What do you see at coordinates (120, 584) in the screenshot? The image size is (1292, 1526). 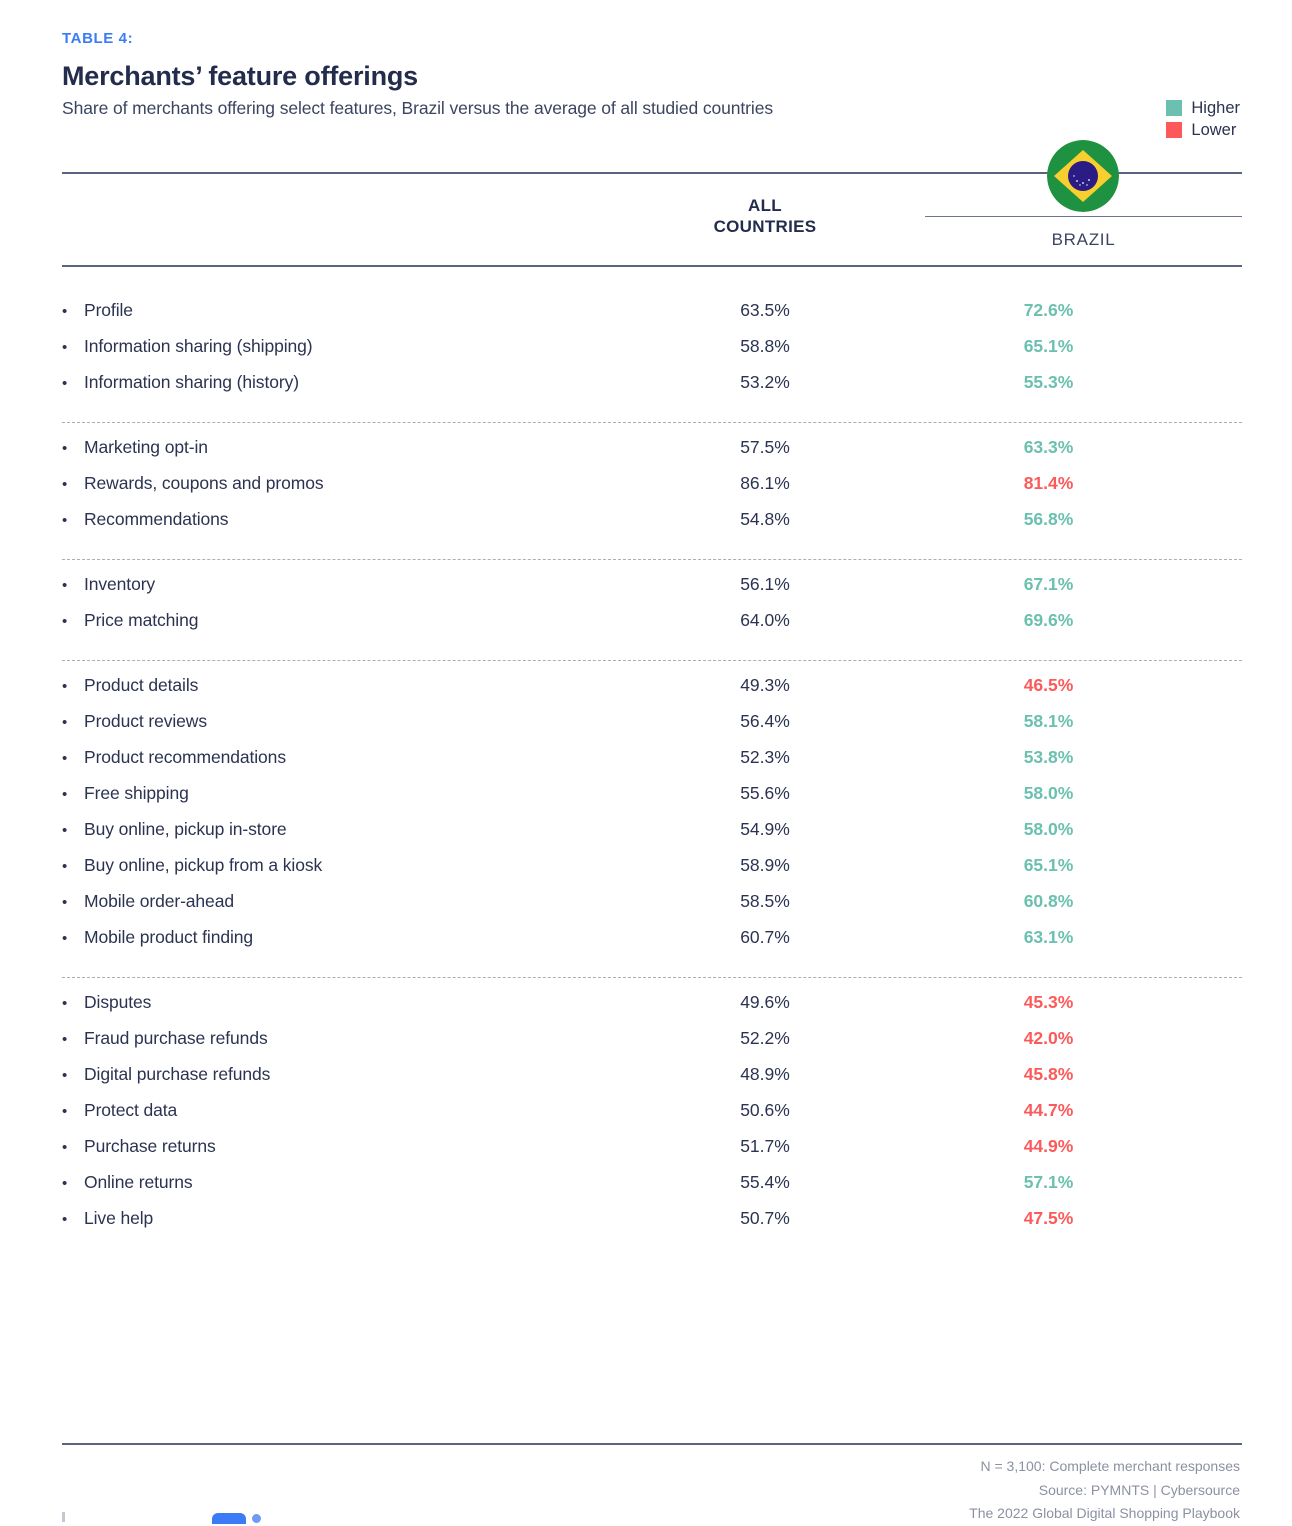 I see `row-label-text: Inventory` at bounding box center [120, 584].